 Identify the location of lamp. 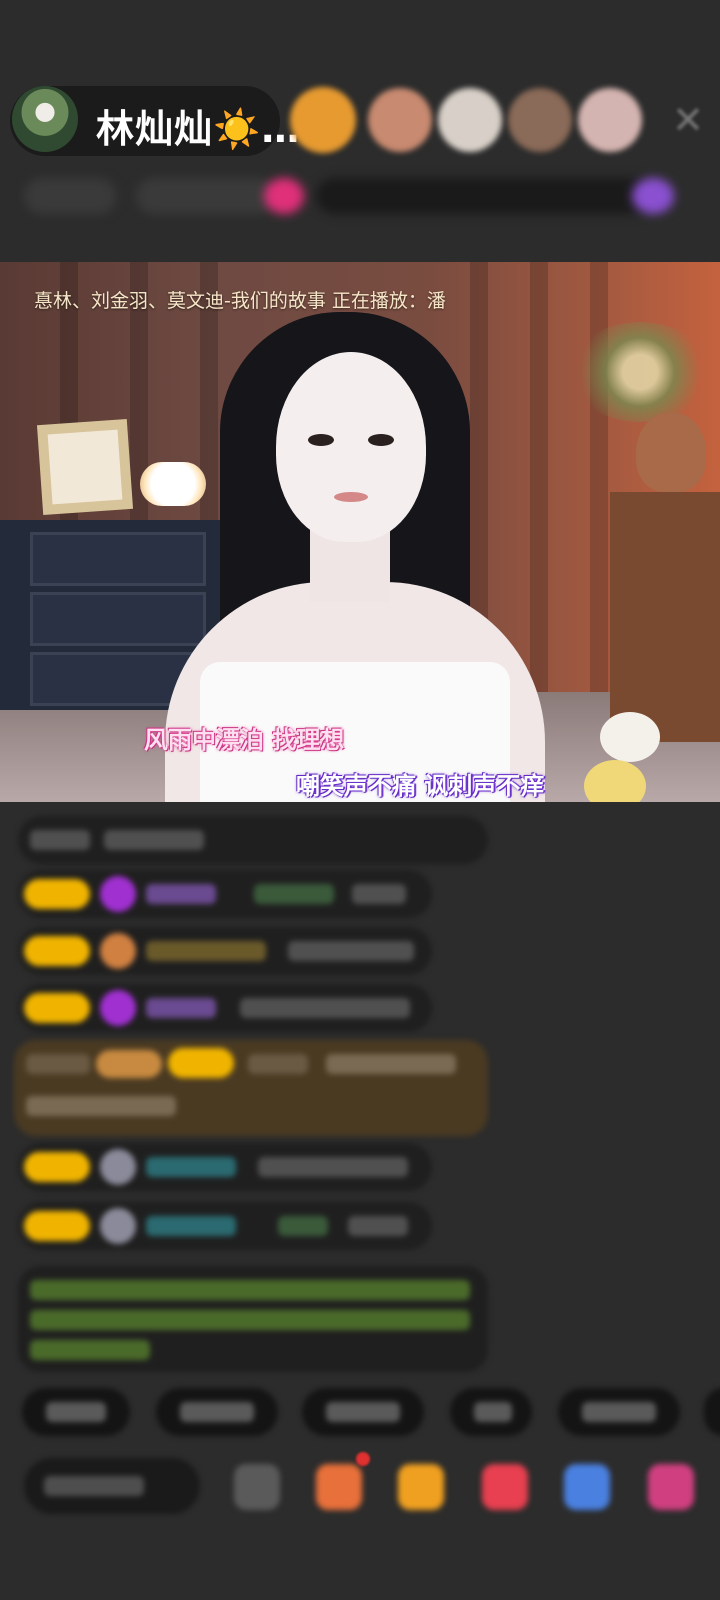
(173, 484).